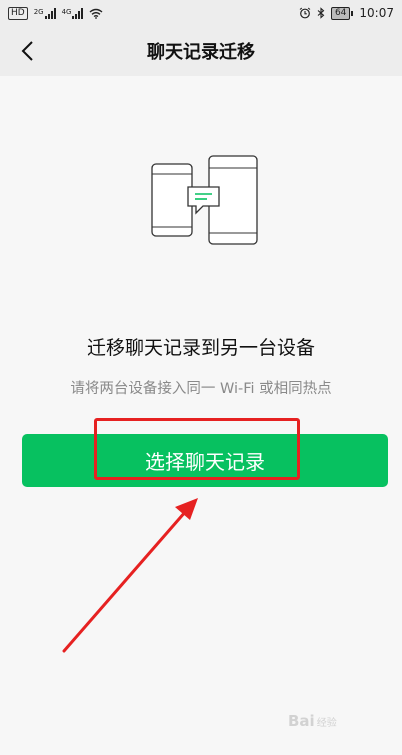 The image size is (402, 755). Describe the element at coordinates (326, 723) in the screenshot. I see `watermark-suffix: 经验` at that location.